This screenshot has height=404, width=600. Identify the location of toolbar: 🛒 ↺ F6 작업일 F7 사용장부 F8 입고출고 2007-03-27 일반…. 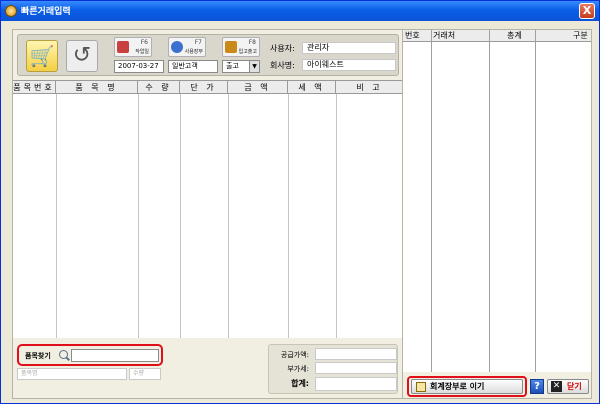
(208, 55).